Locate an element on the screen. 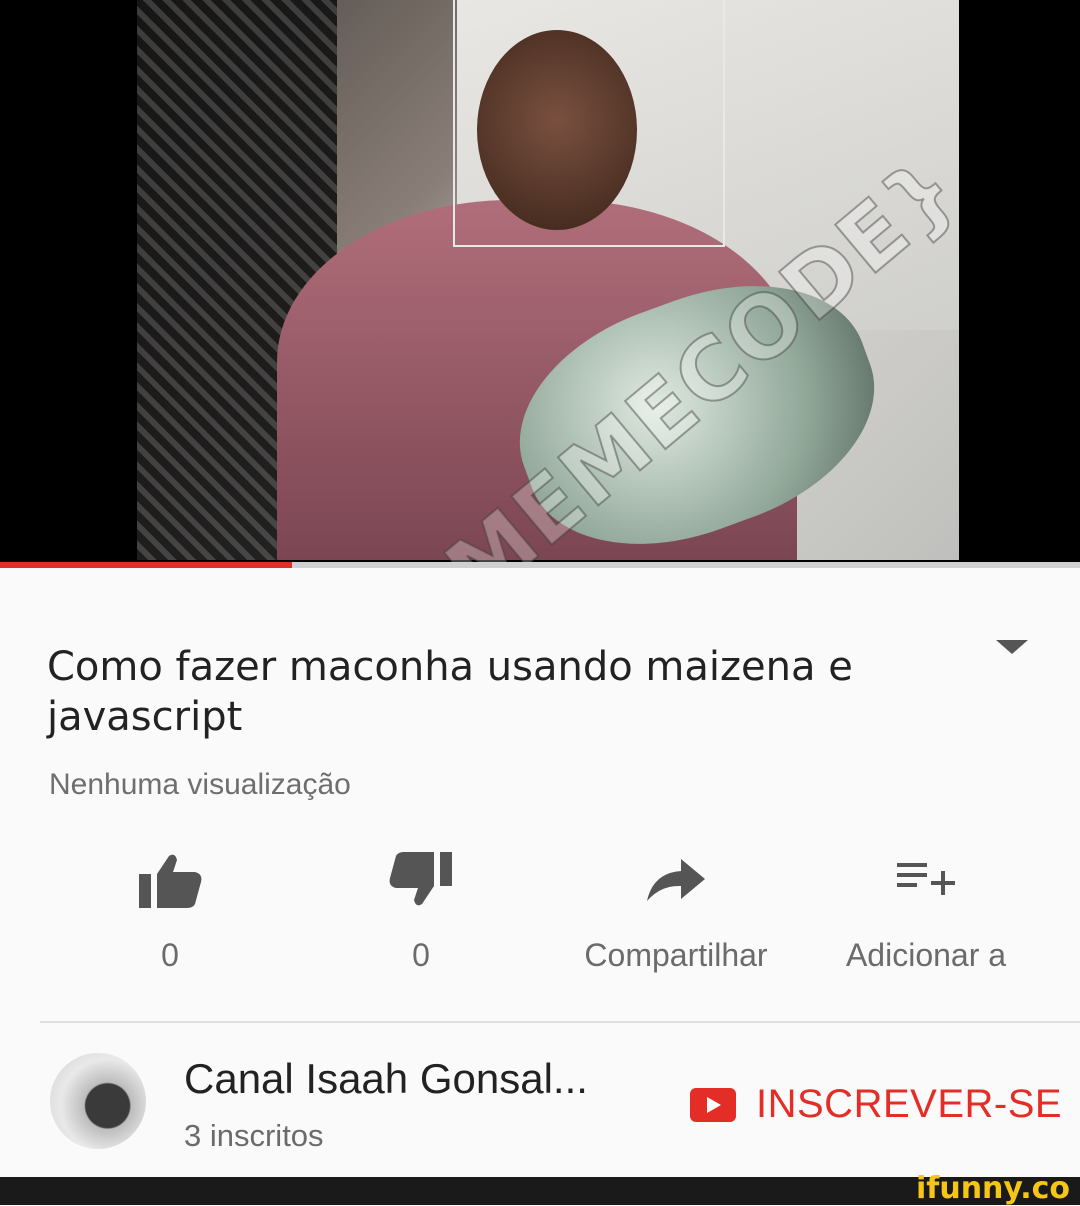 The image size is (1080, 1206). footer-bar: ifunny.co is located at coordinates (540, 1188).